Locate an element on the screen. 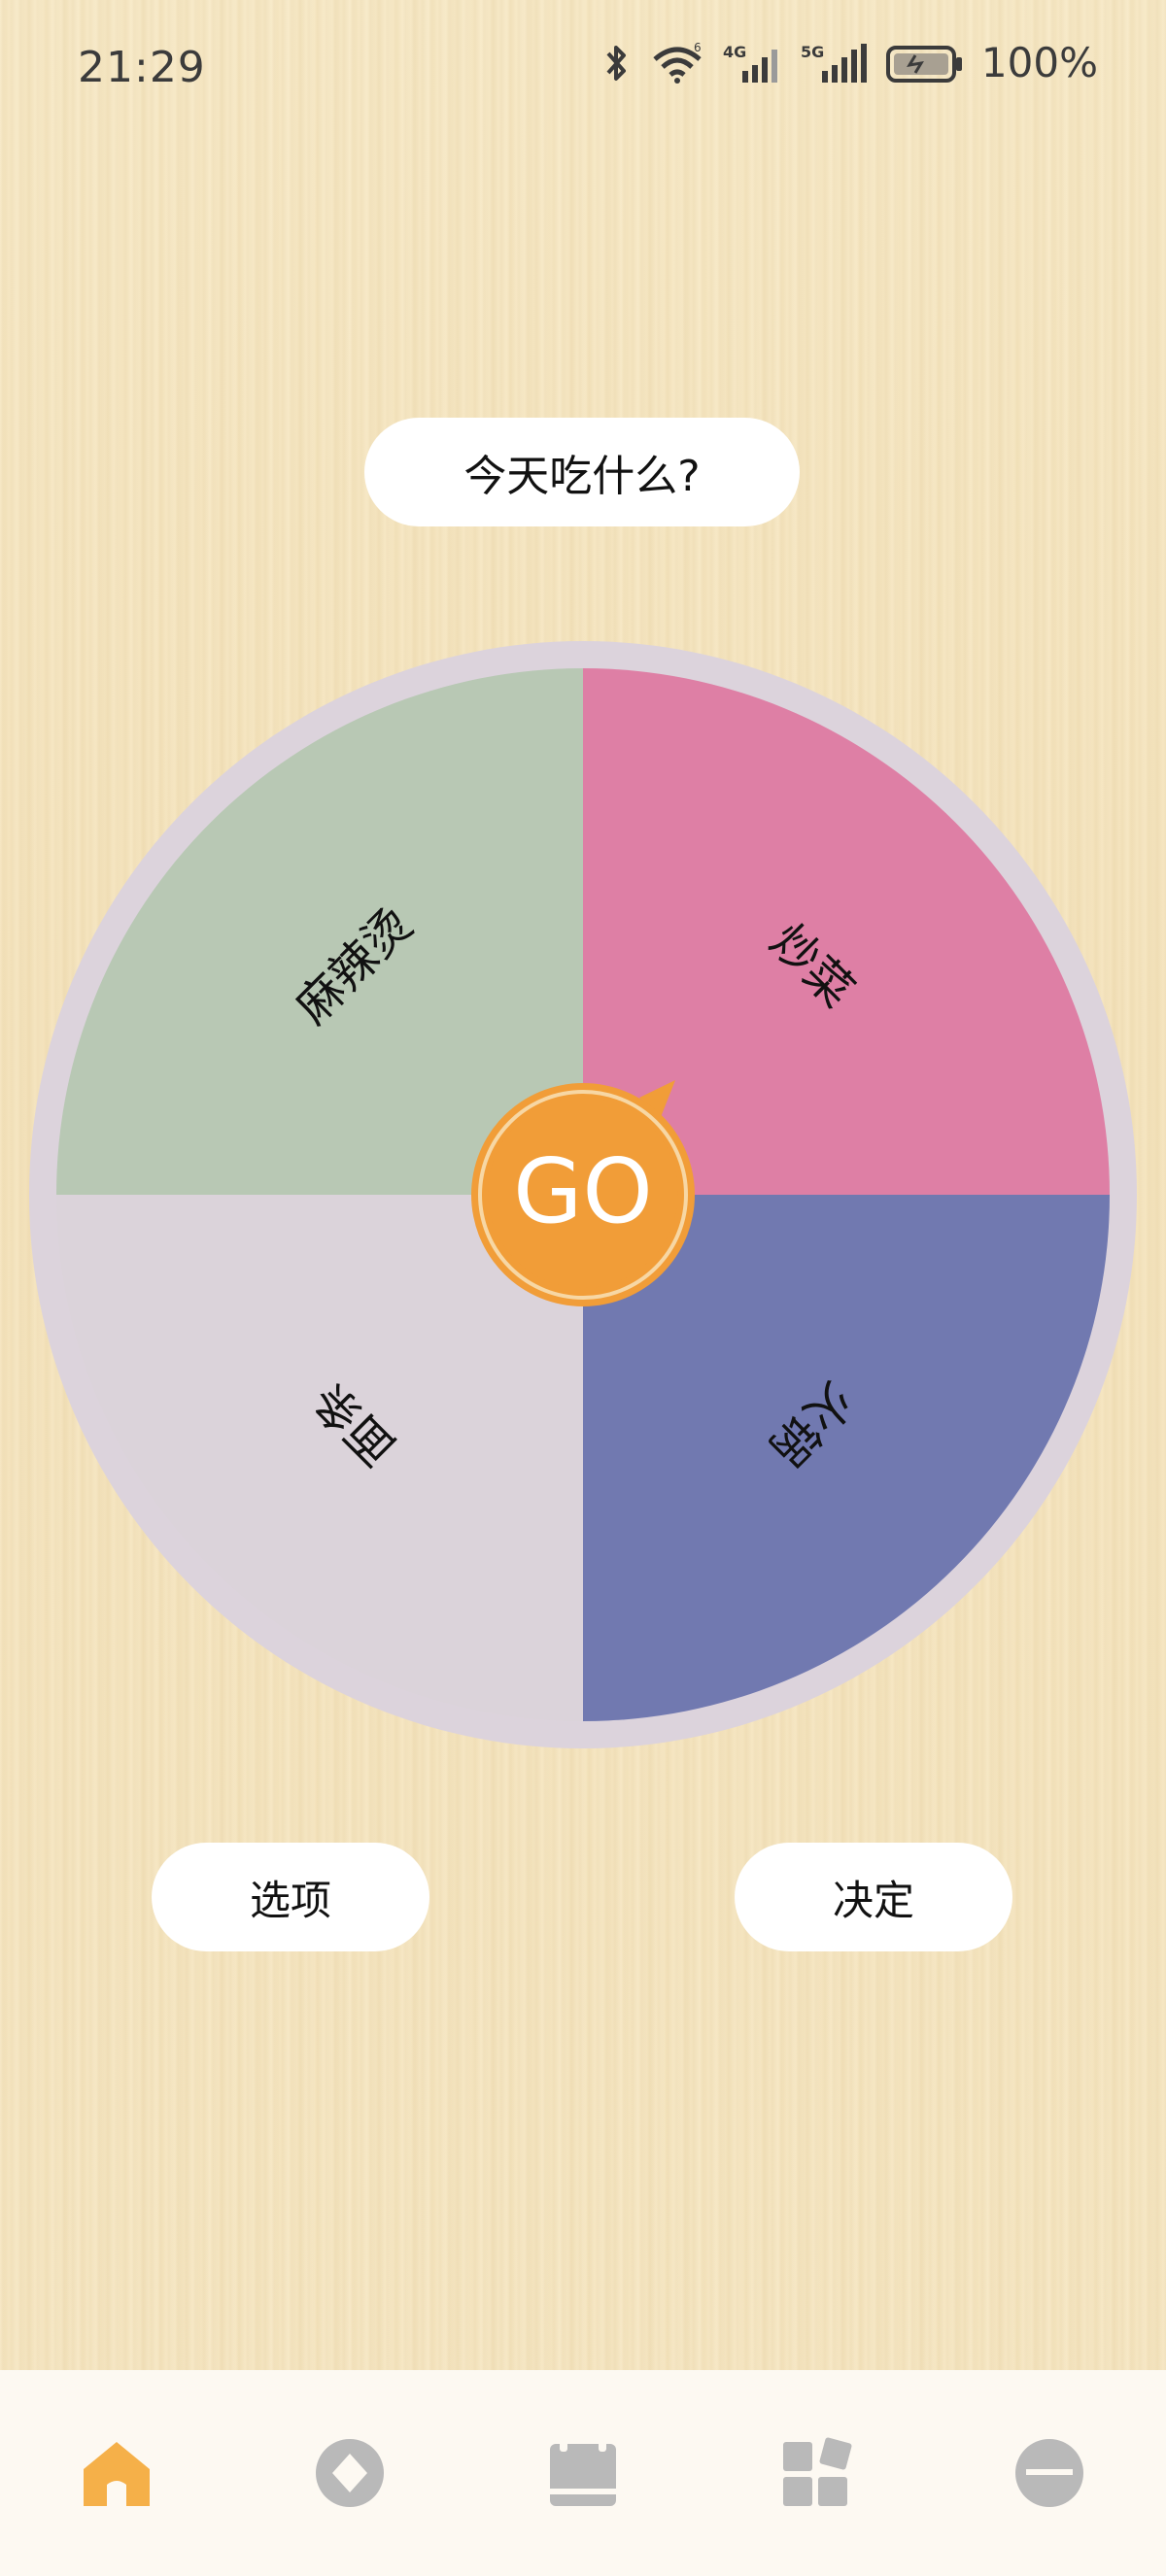 This screenshot has width=1166, height=2576. calendar-icon is located at coordinates (583, 2472).